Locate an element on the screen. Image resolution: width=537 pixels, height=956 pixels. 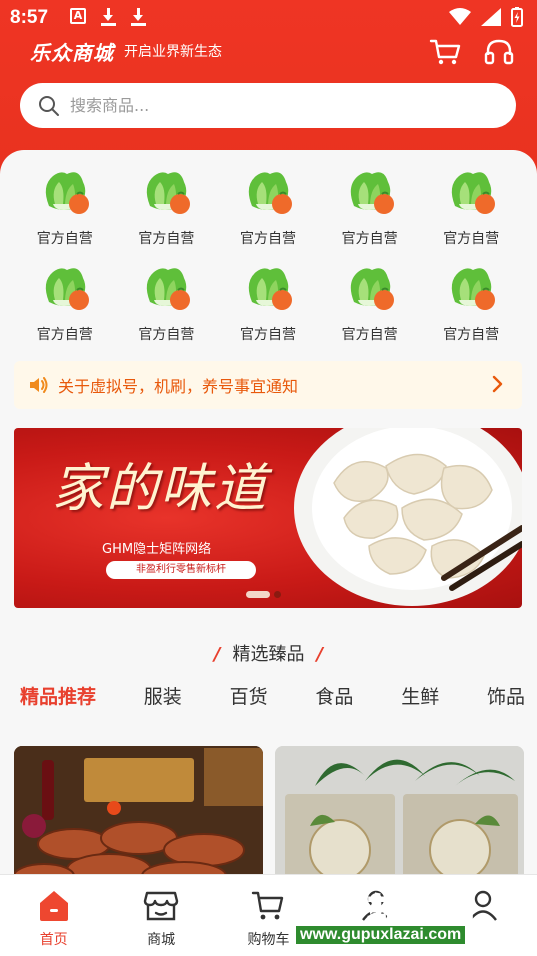
carousel-indicator is located at coordinates (263, 594).